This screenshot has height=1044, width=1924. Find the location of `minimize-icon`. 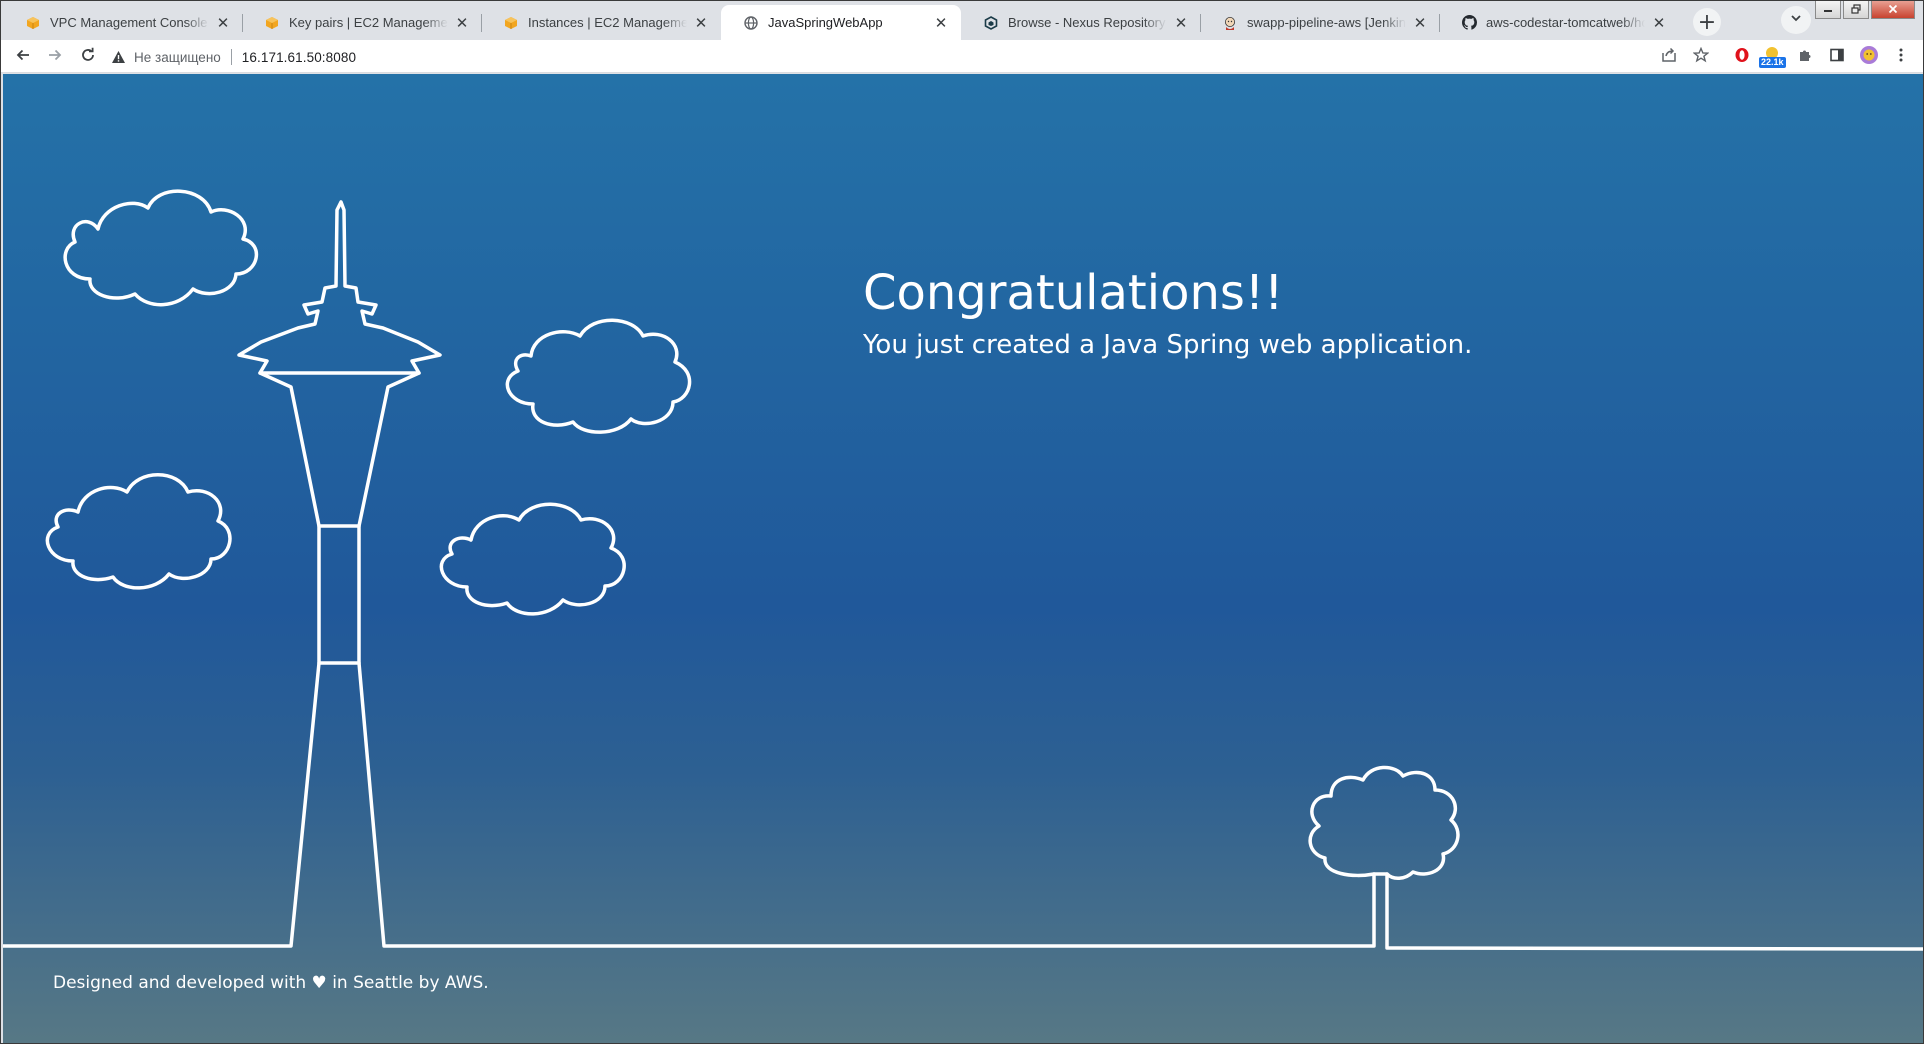

minimize-icon is located at coordinates (1828, 10).